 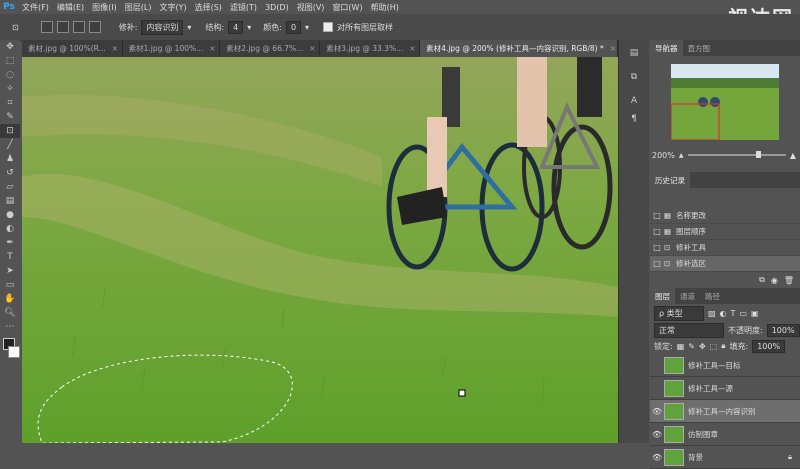 I want to click on navigator-preview, so click(x=725, y=102).